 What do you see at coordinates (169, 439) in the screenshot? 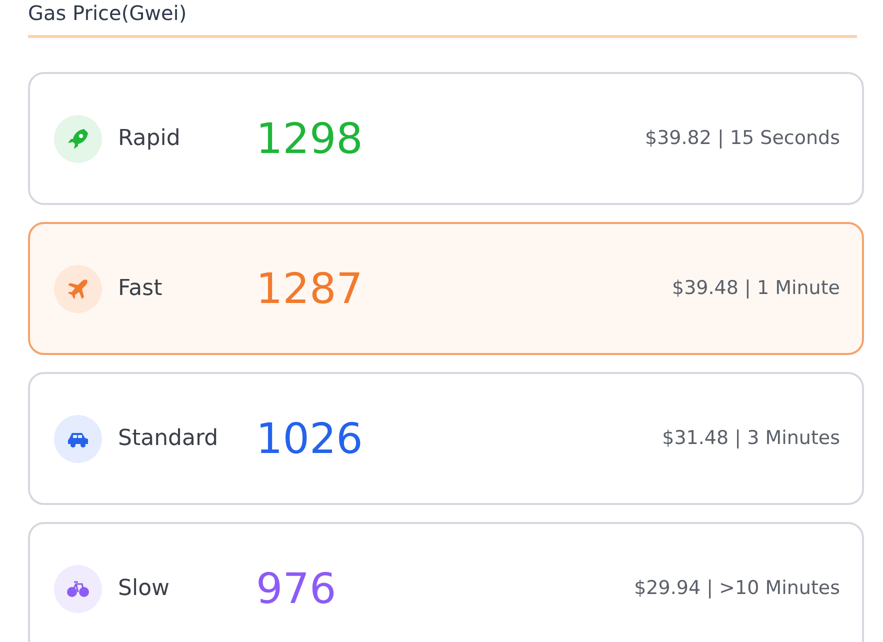
I see `option-label: Standard` at bounding box center [169, 439].